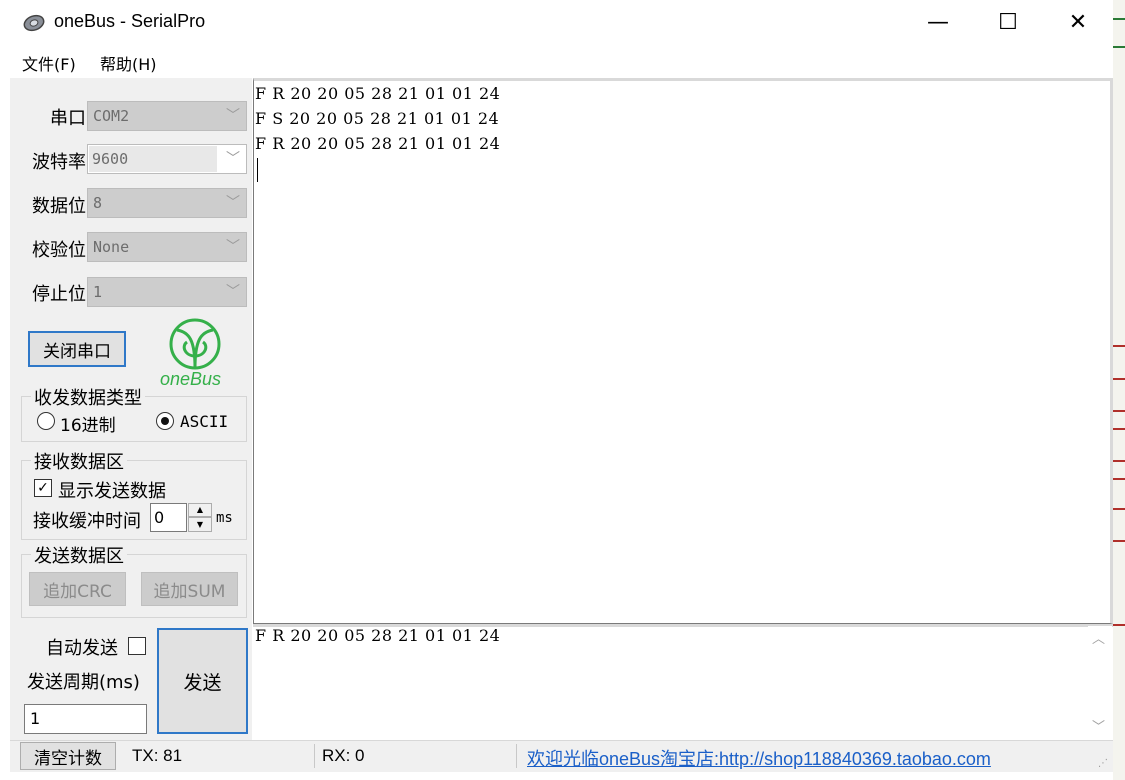  What do you see at coordinates (1103, 763) in the screenshot?
I see `resize-grip-icon: ⋰` at bounding box center [1103, 763].